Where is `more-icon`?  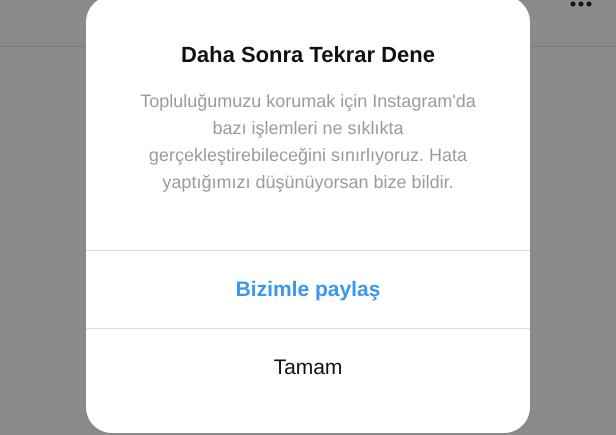
more-icon is located at coordinates (581, 4).